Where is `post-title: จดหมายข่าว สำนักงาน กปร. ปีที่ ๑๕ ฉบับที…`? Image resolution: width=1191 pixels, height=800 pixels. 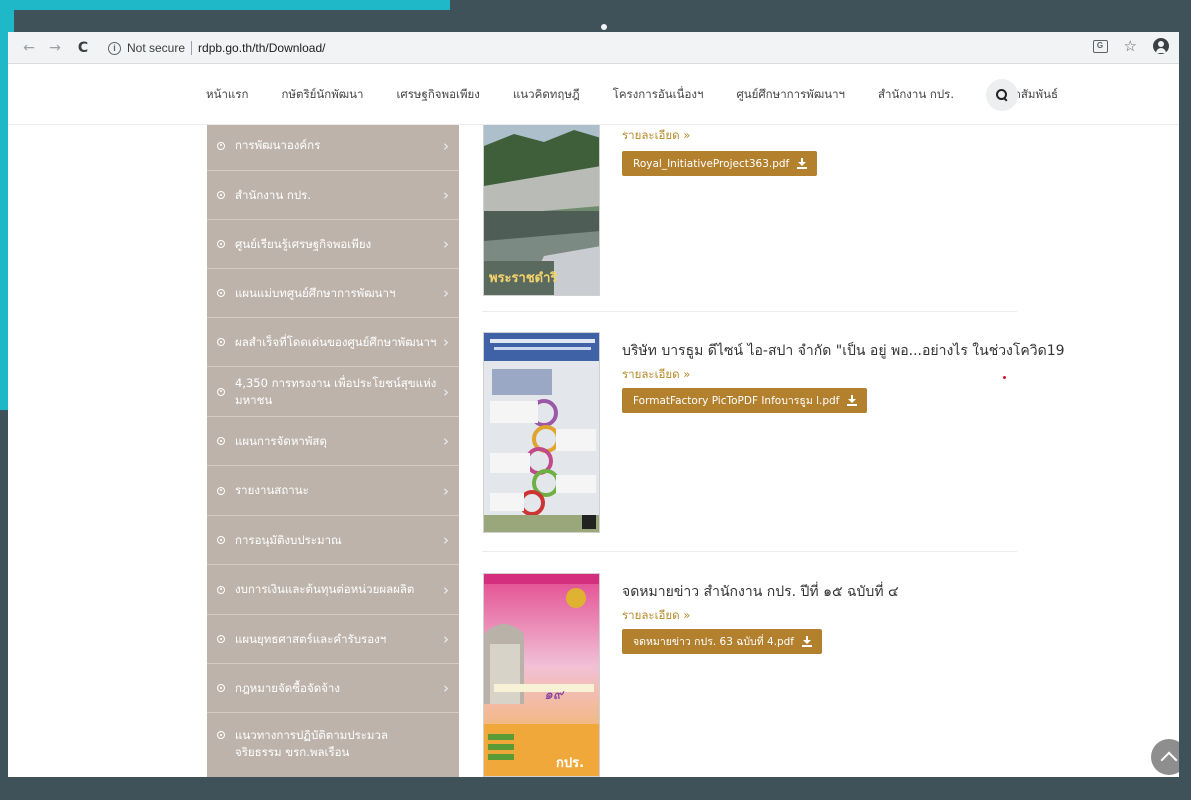 post-title: จดหมายข่าว สำนักงาน กปร. ปีที่ ๑๕ ฉบับที… is located at coordinates (760, 592).